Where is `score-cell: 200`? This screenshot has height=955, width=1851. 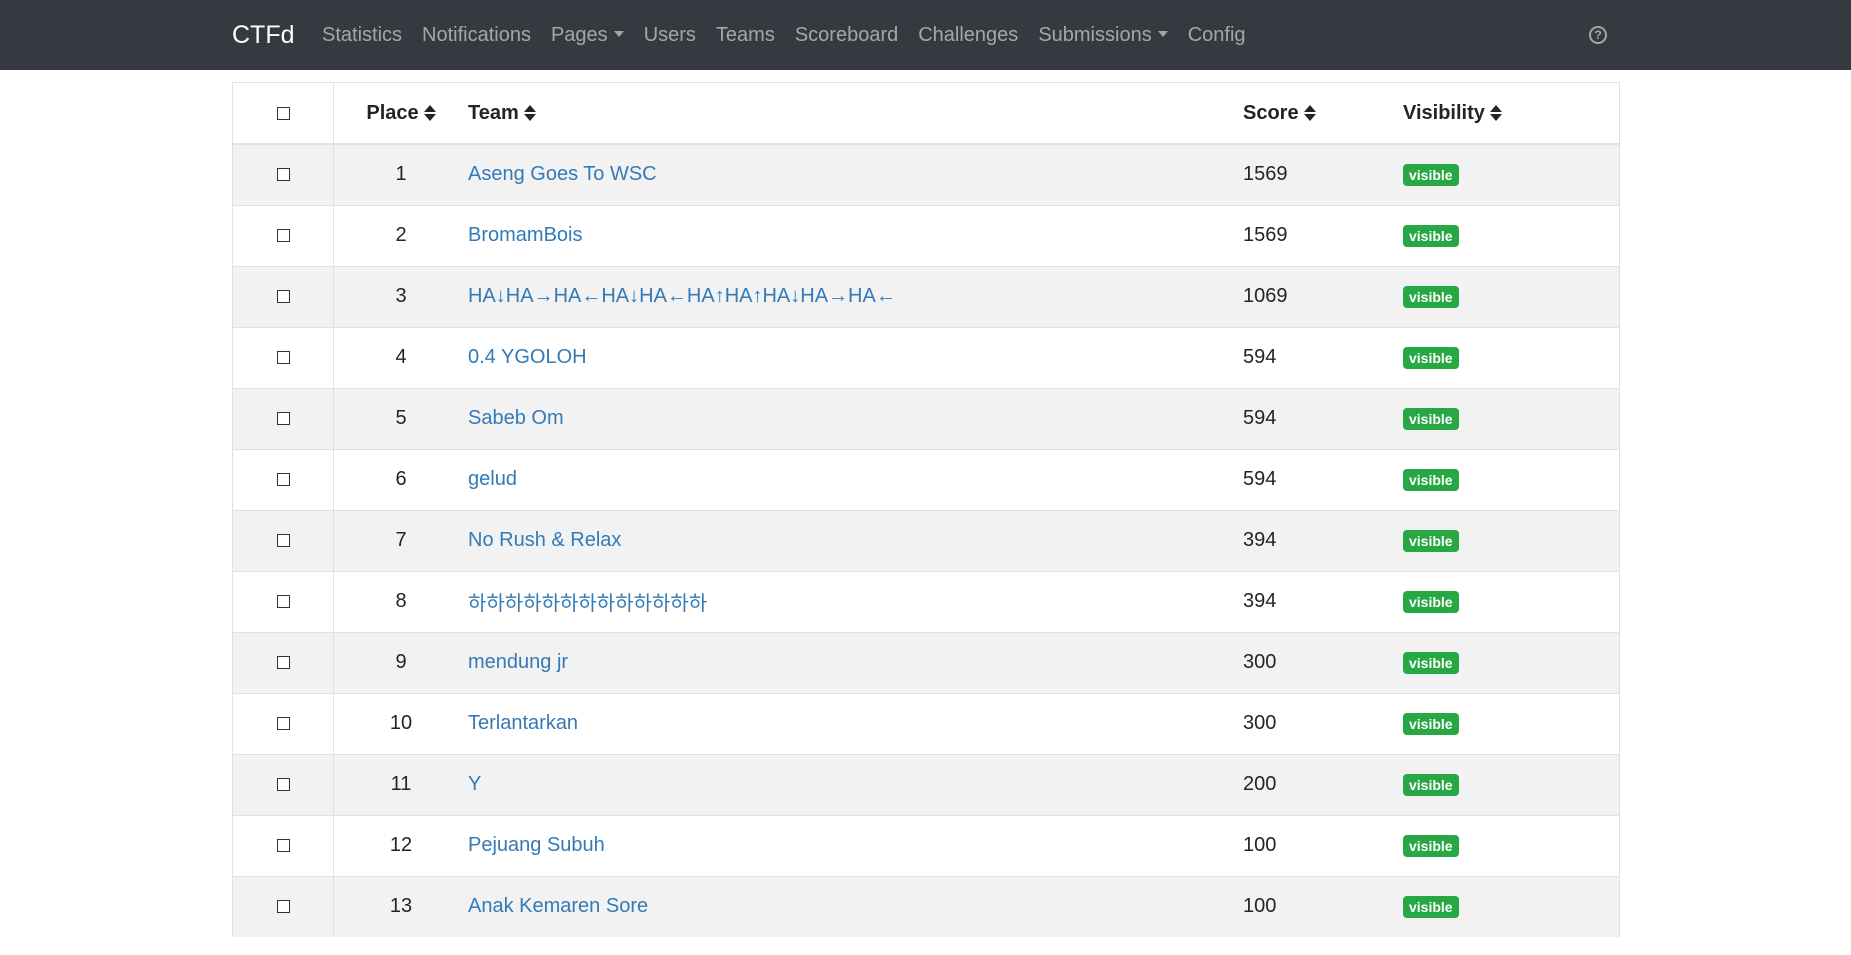
score-cell: 200 is located at coordinates (1323, 784).